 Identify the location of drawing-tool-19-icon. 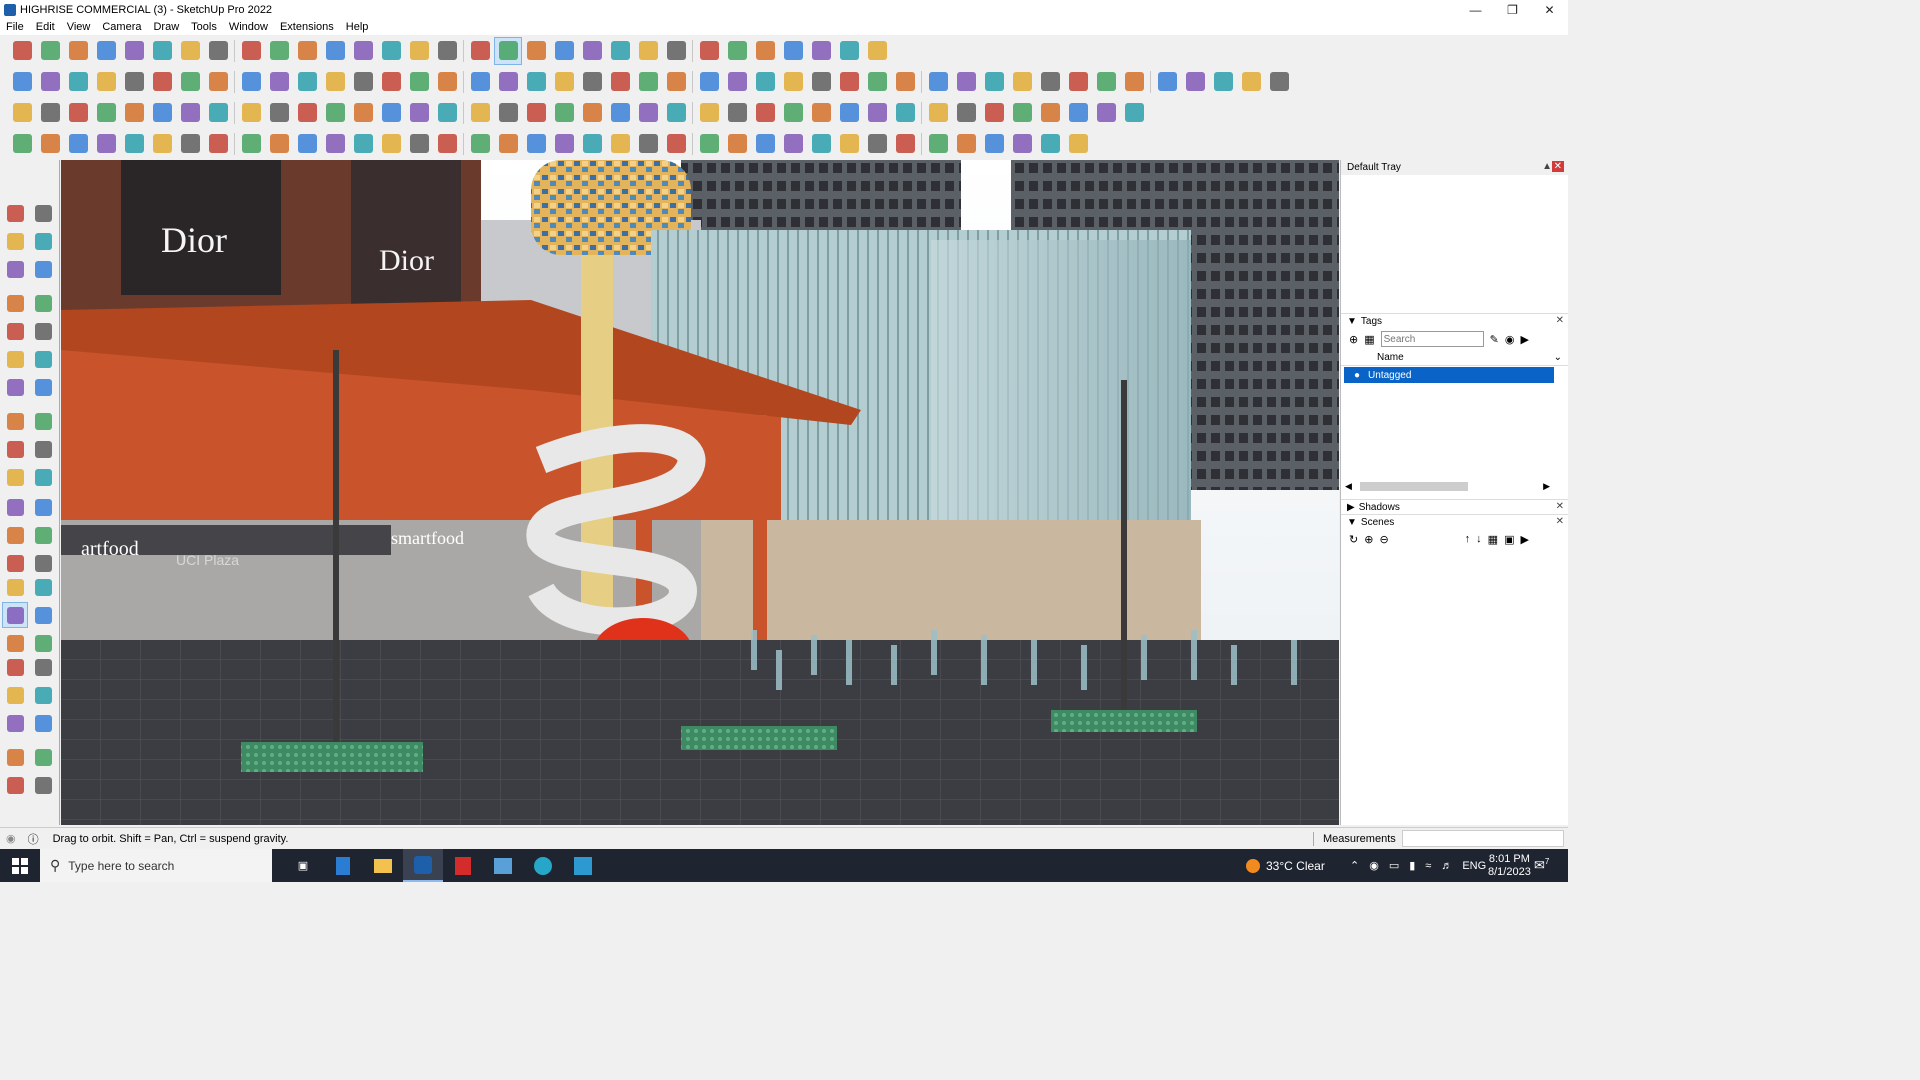
(536, 82).